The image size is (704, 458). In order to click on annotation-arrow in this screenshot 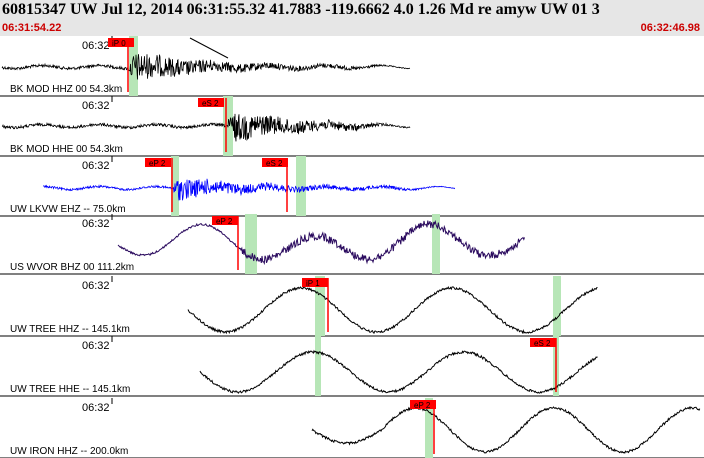, I will do `click(209, 48)`.